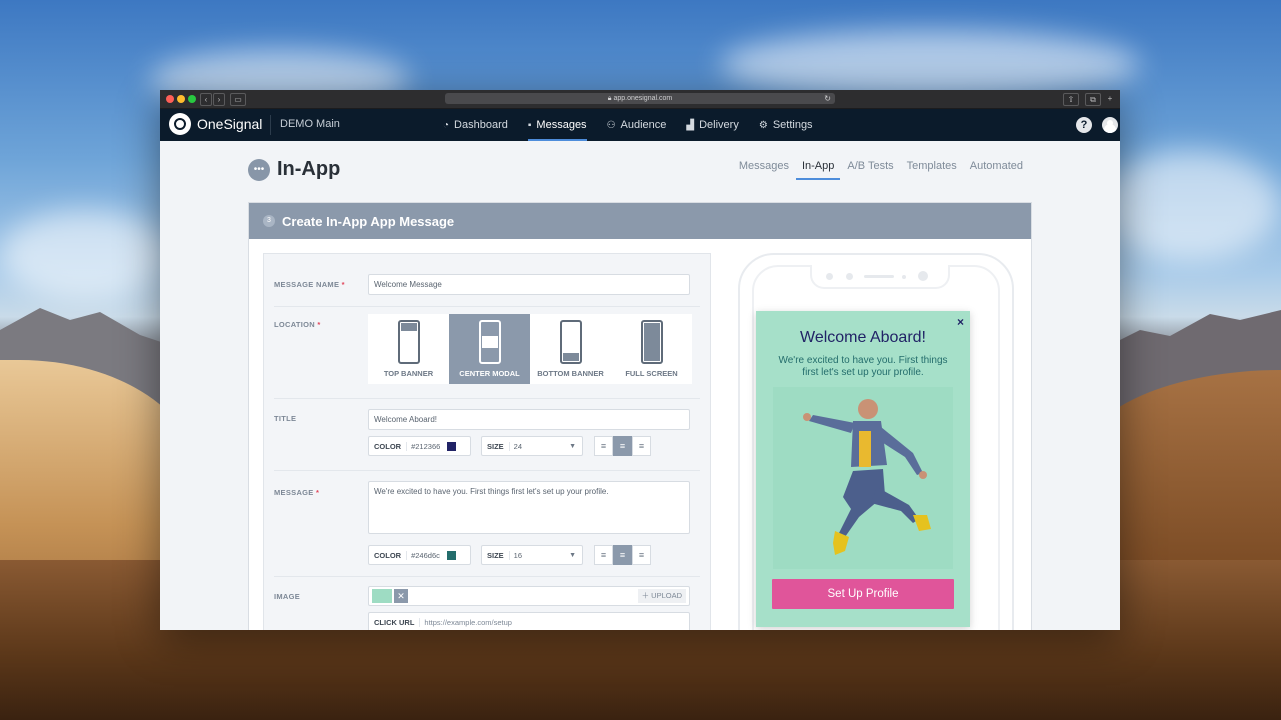  Describe the element at coordinates (219, 99) in the screenshot. I see `forward-icon: ›` at that location.